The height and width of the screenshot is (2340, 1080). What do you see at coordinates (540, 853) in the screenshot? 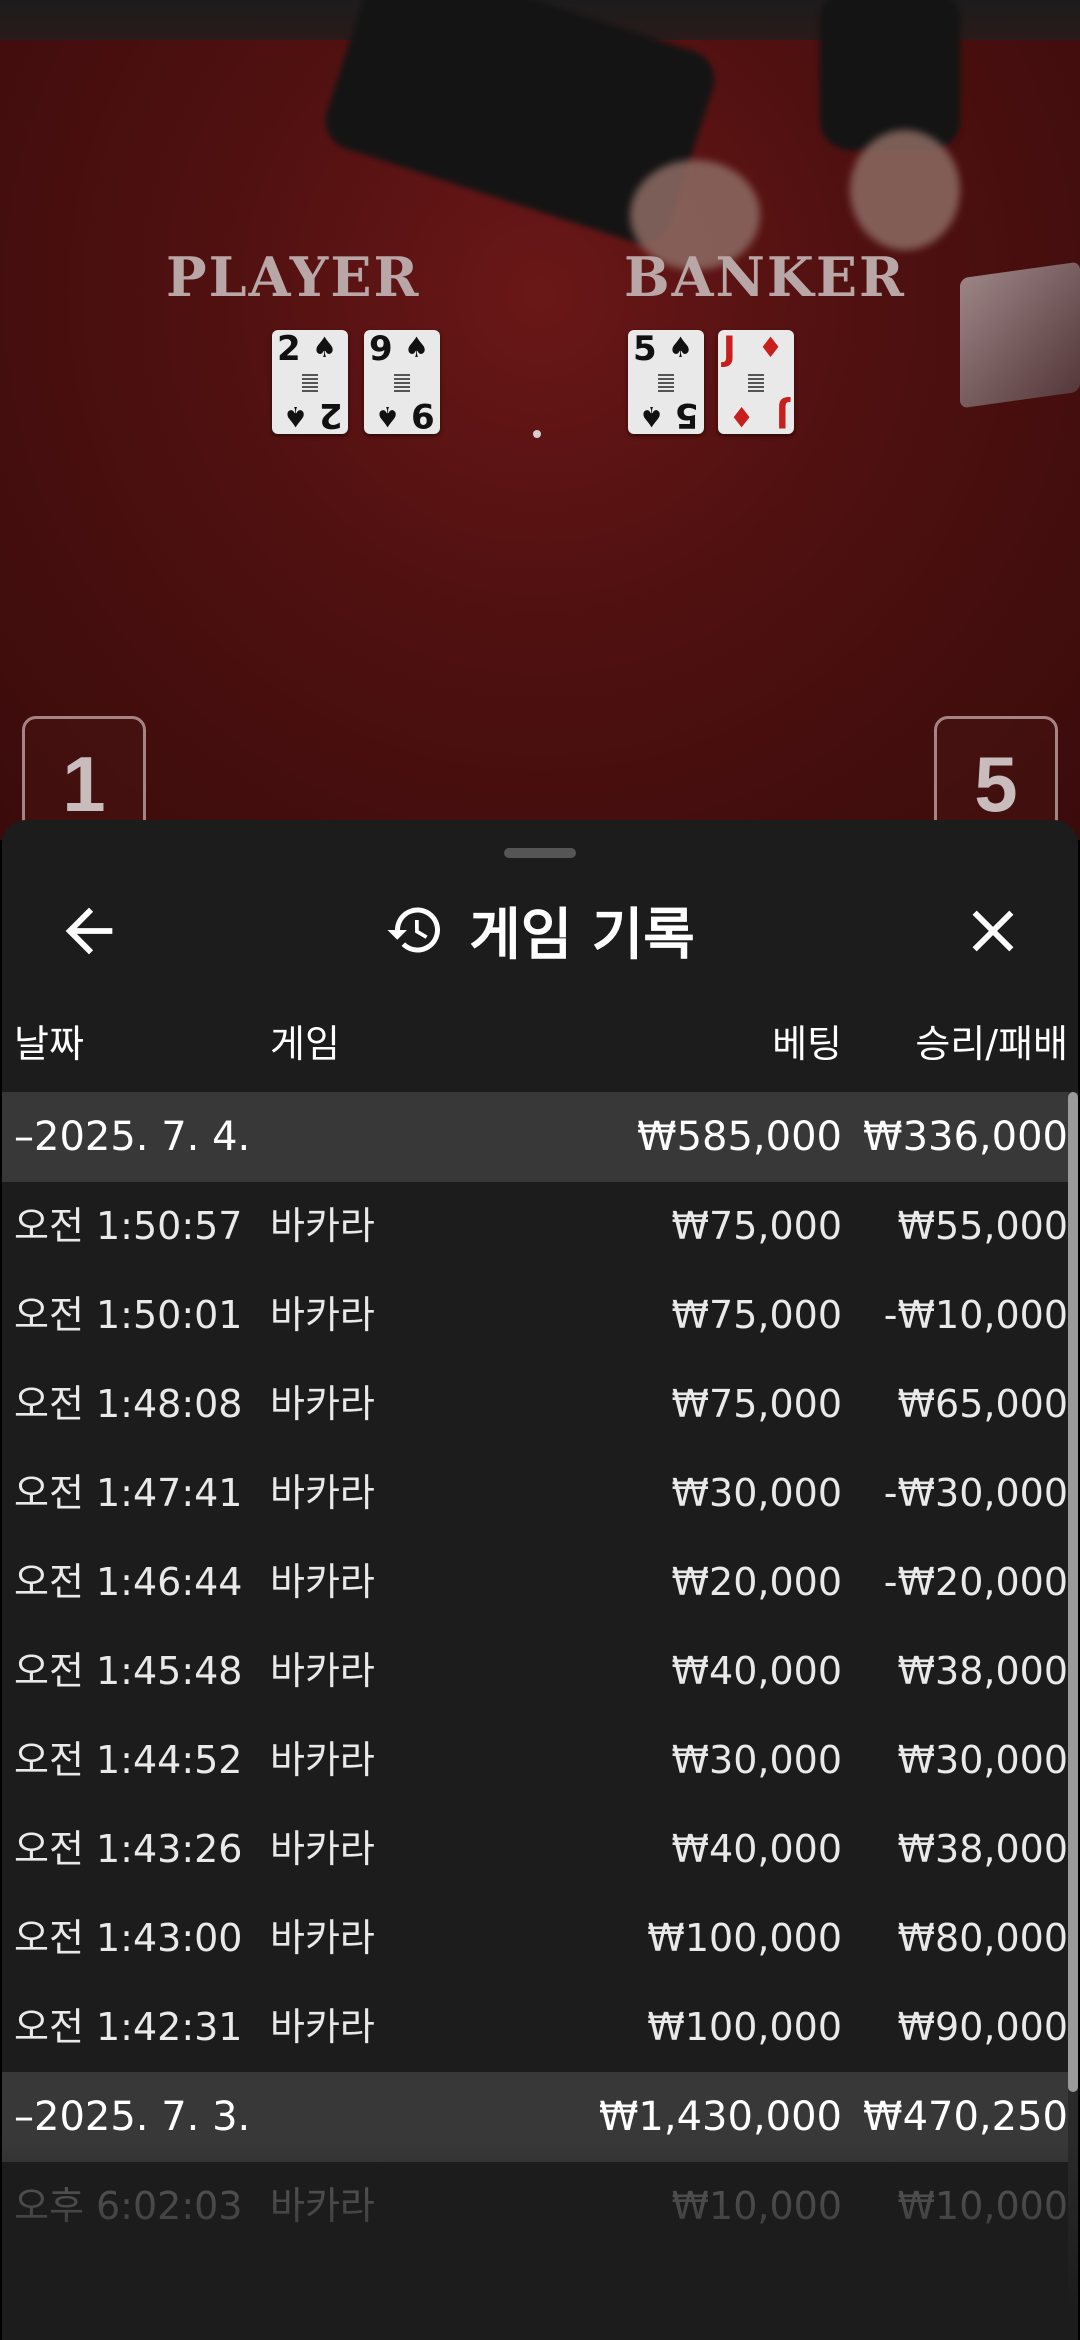
I see `sheet-drag-handle` at bounding box center [540, 853].